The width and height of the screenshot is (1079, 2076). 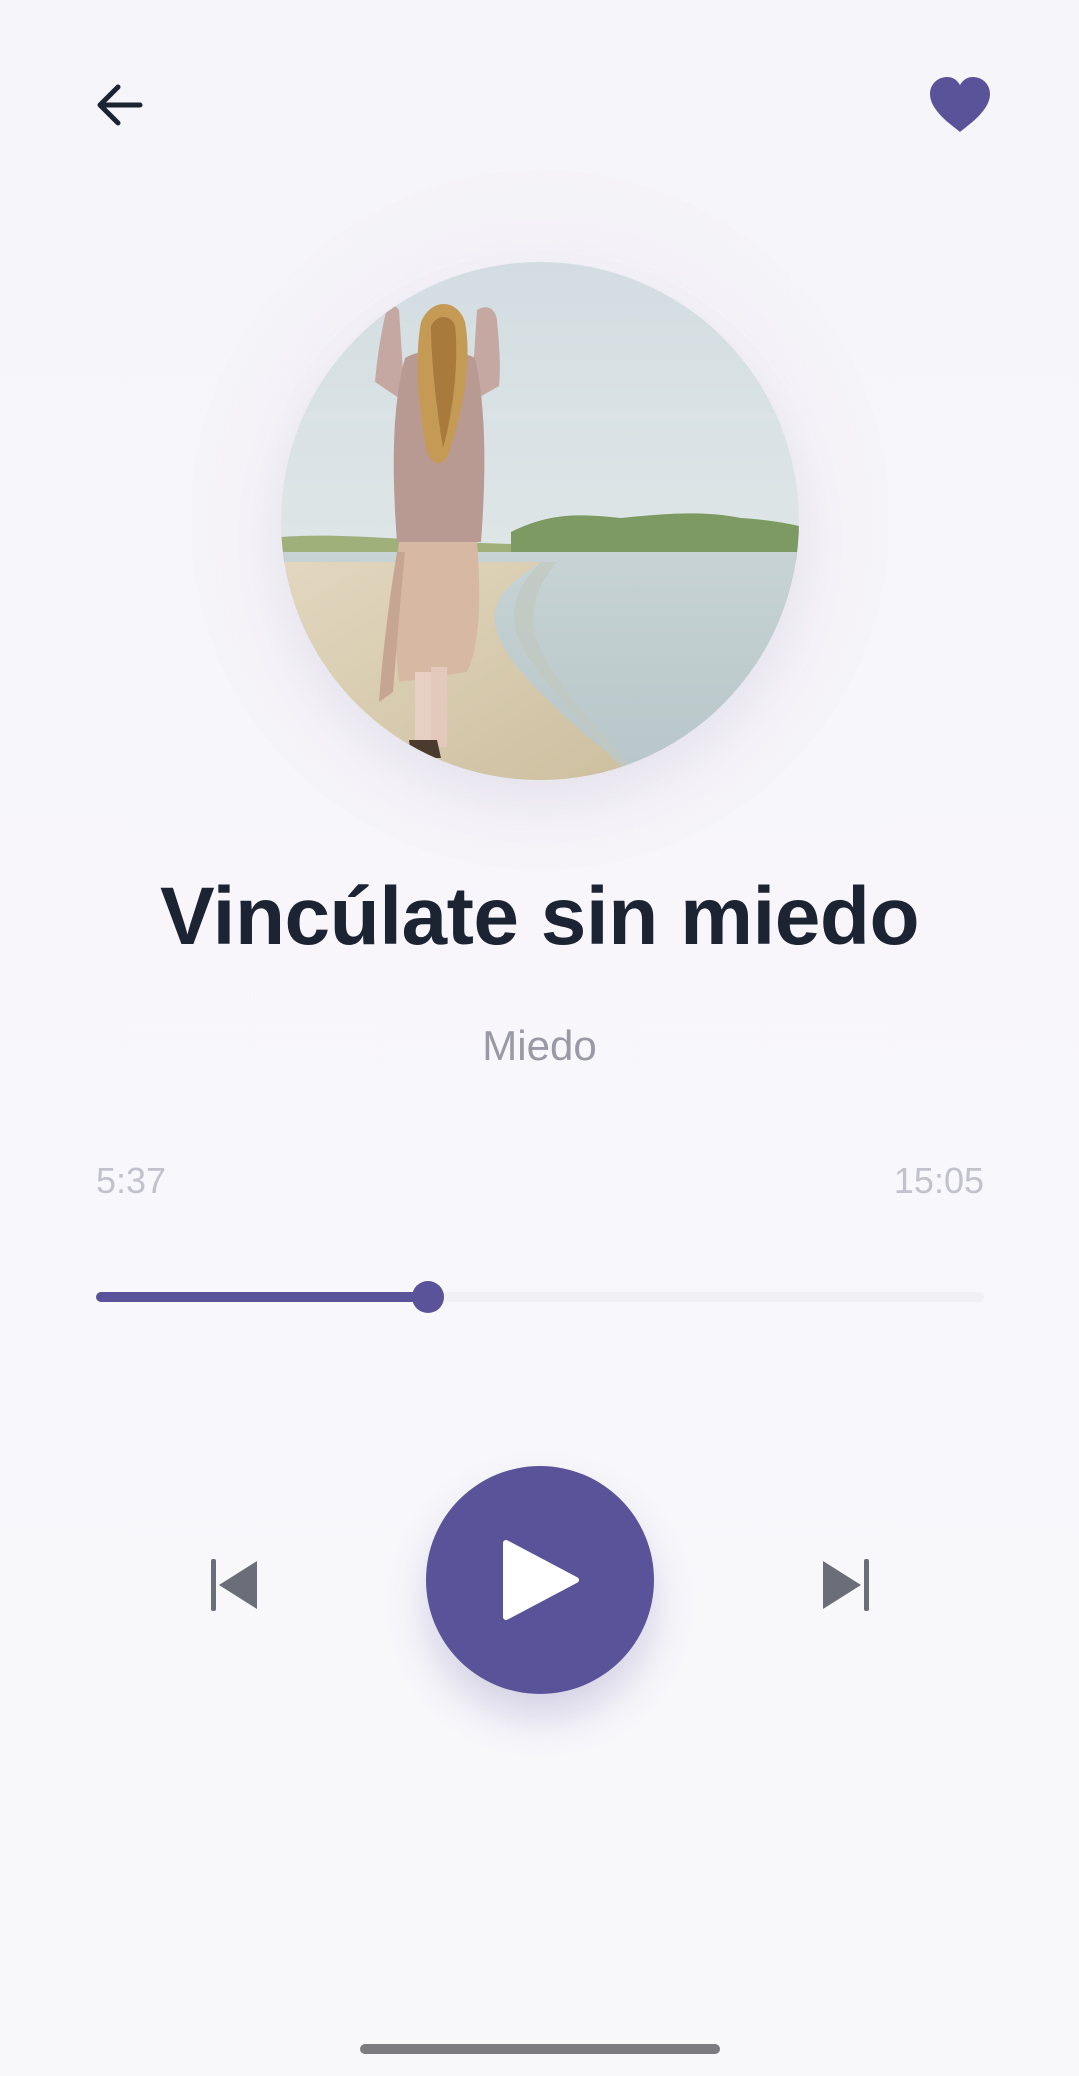 What do you see at coordinates (262, 1297) in the screenshot?
I see `progress-fill` at bounding box center [262, 1297].